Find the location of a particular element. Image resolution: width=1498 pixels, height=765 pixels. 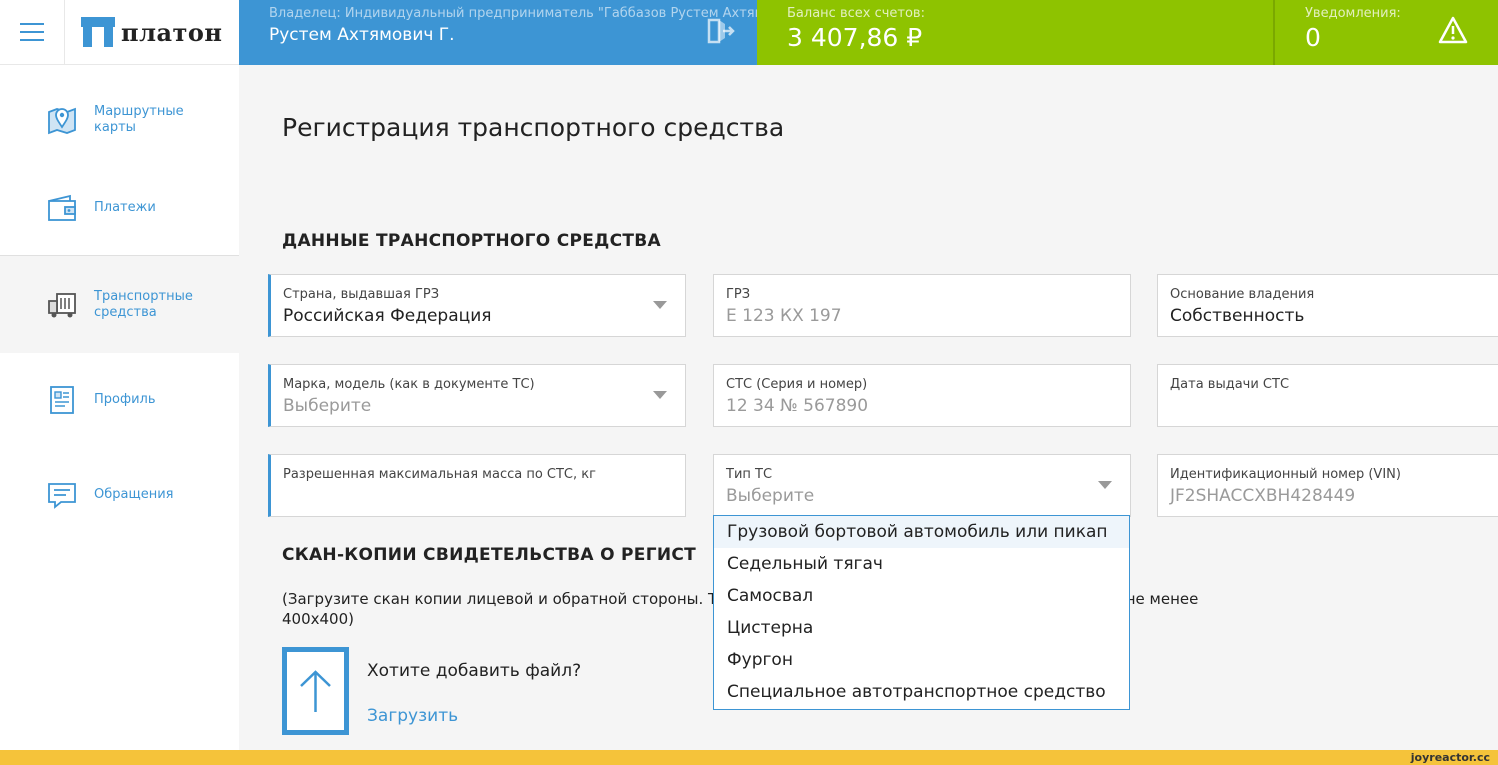

page-title: Регистрация транспортного средства is located at coordinates (533, 127).